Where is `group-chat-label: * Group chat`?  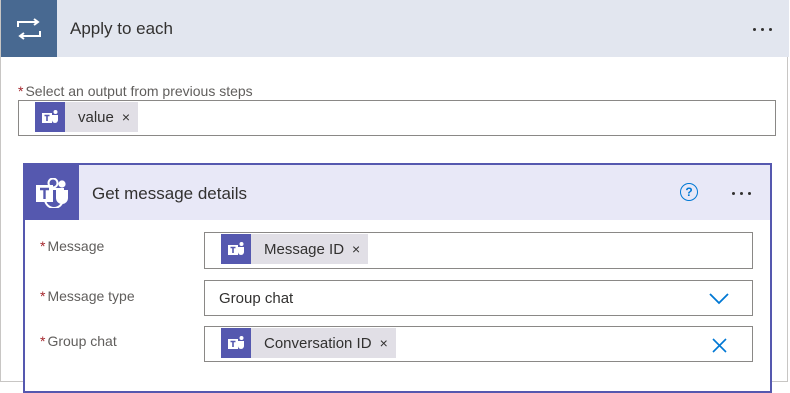
group-chat-label: * Group chat is located at coordinates (78, 341).